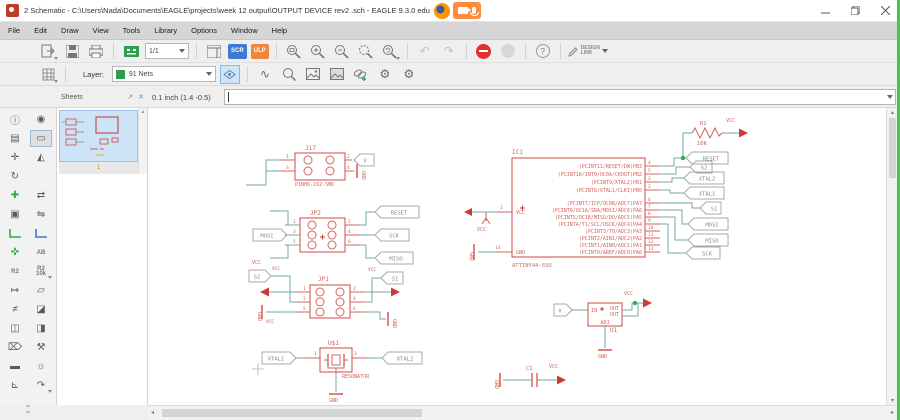  I want to click on label-tool: AB, so click(41, 252).